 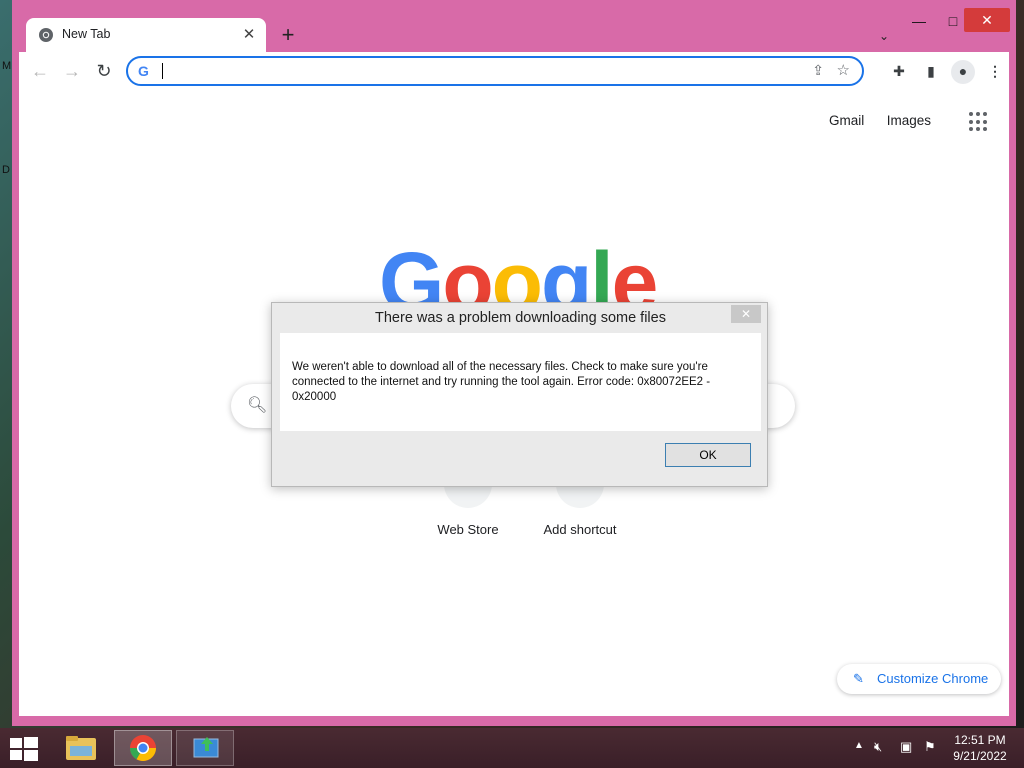 I want to click on setup-tool-icon, so click(x=206, y=747).